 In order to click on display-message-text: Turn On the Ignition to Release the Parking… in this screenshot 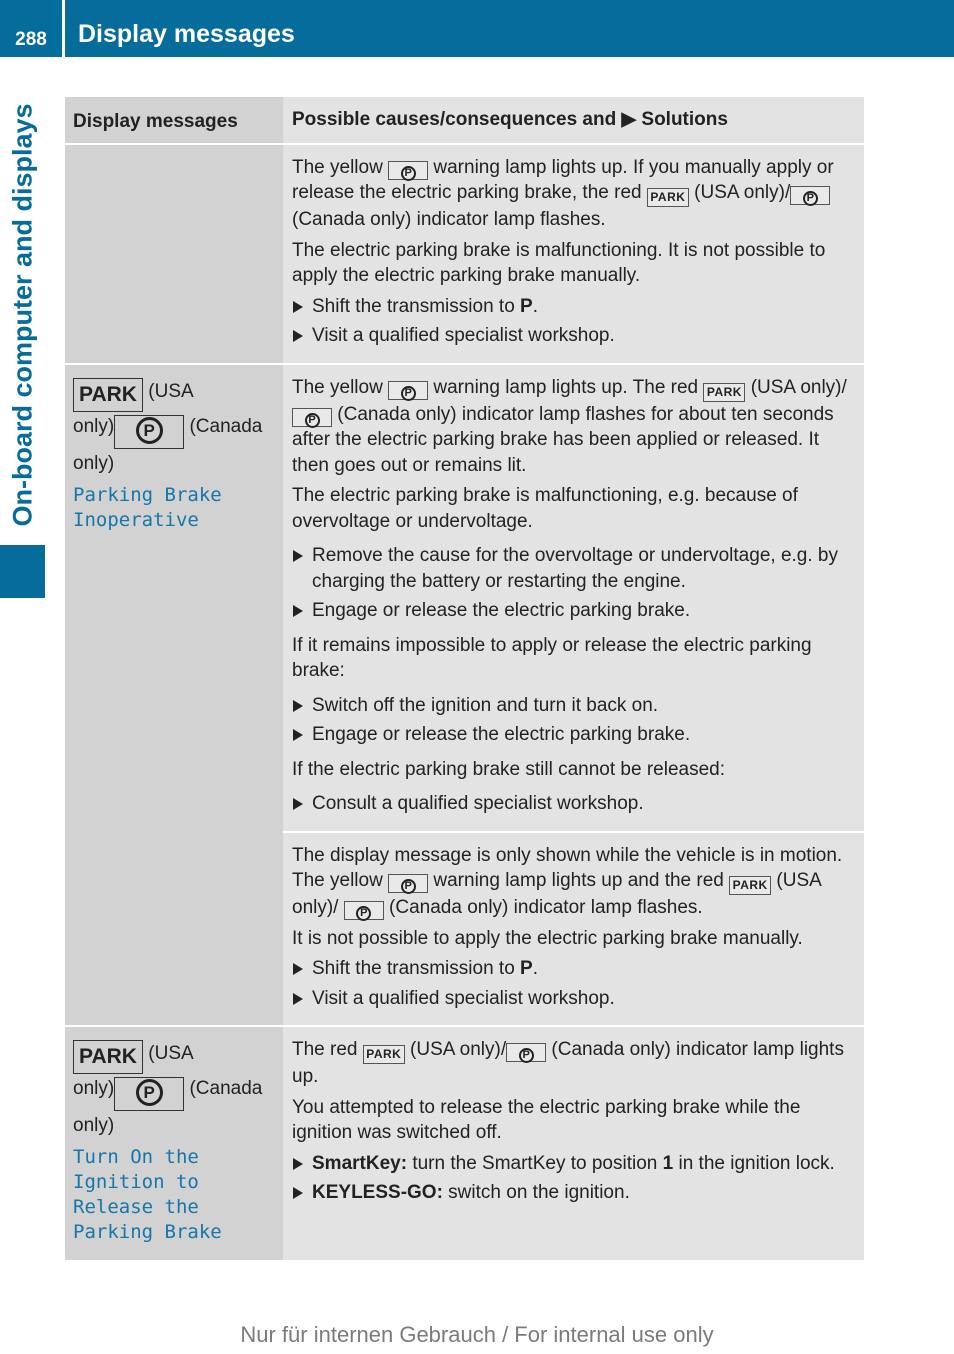, I will do `click(147, 1194)`.